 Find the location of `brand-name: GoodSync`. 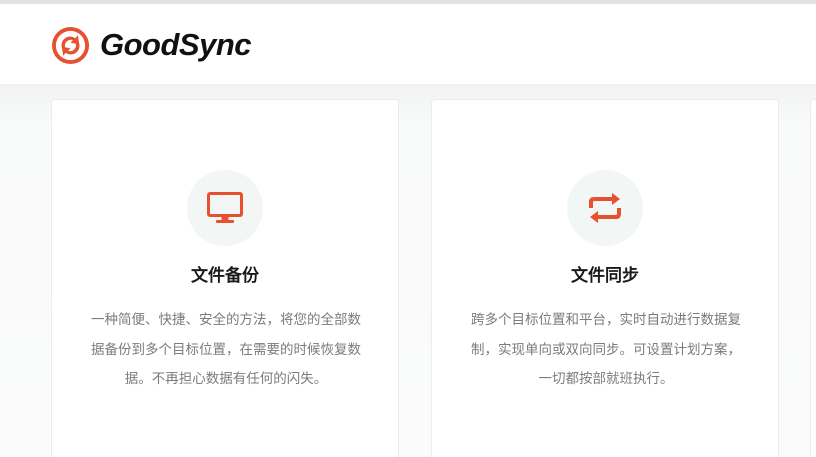

brand-name: GoodSync is located at coordinates (176, 44).